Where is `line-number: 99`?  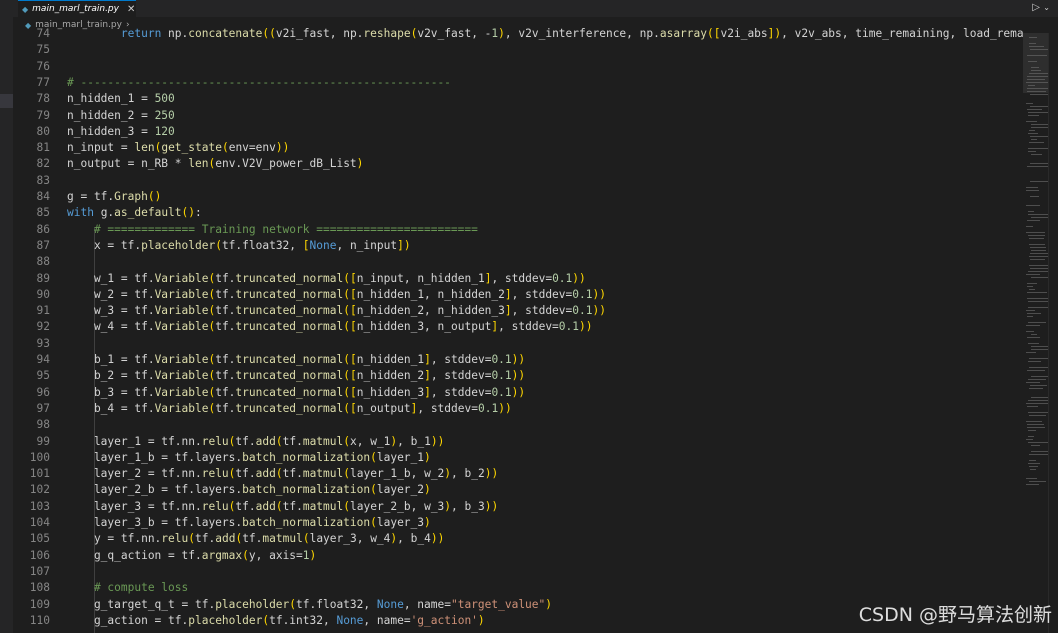
line-number: 99 is located at coordinates (43, 441).